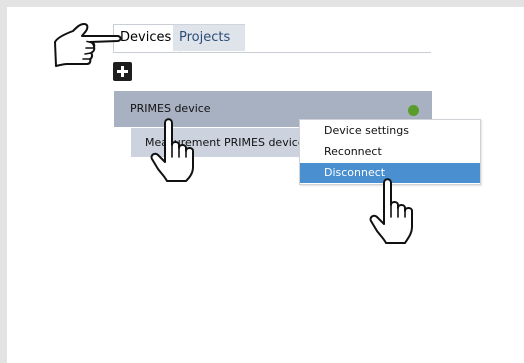  I want to click on menu-item-reconnect: Reconnect, so click(390, 152).